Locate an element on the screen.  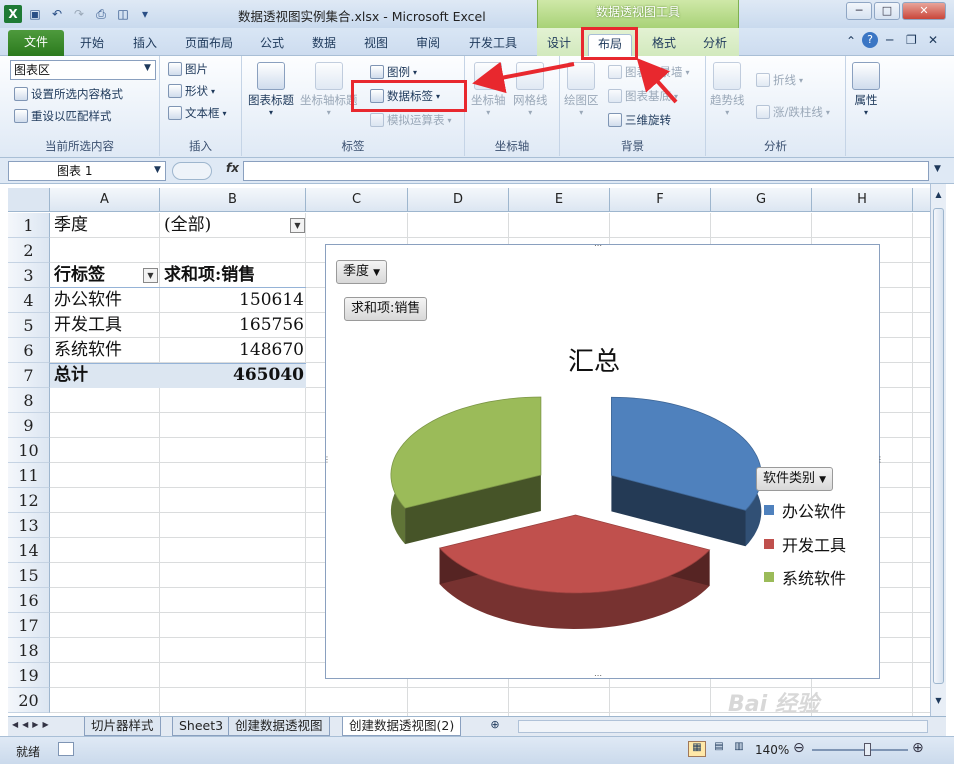
chevron-down-icon: ▼ is located at coordinates (157, 170).